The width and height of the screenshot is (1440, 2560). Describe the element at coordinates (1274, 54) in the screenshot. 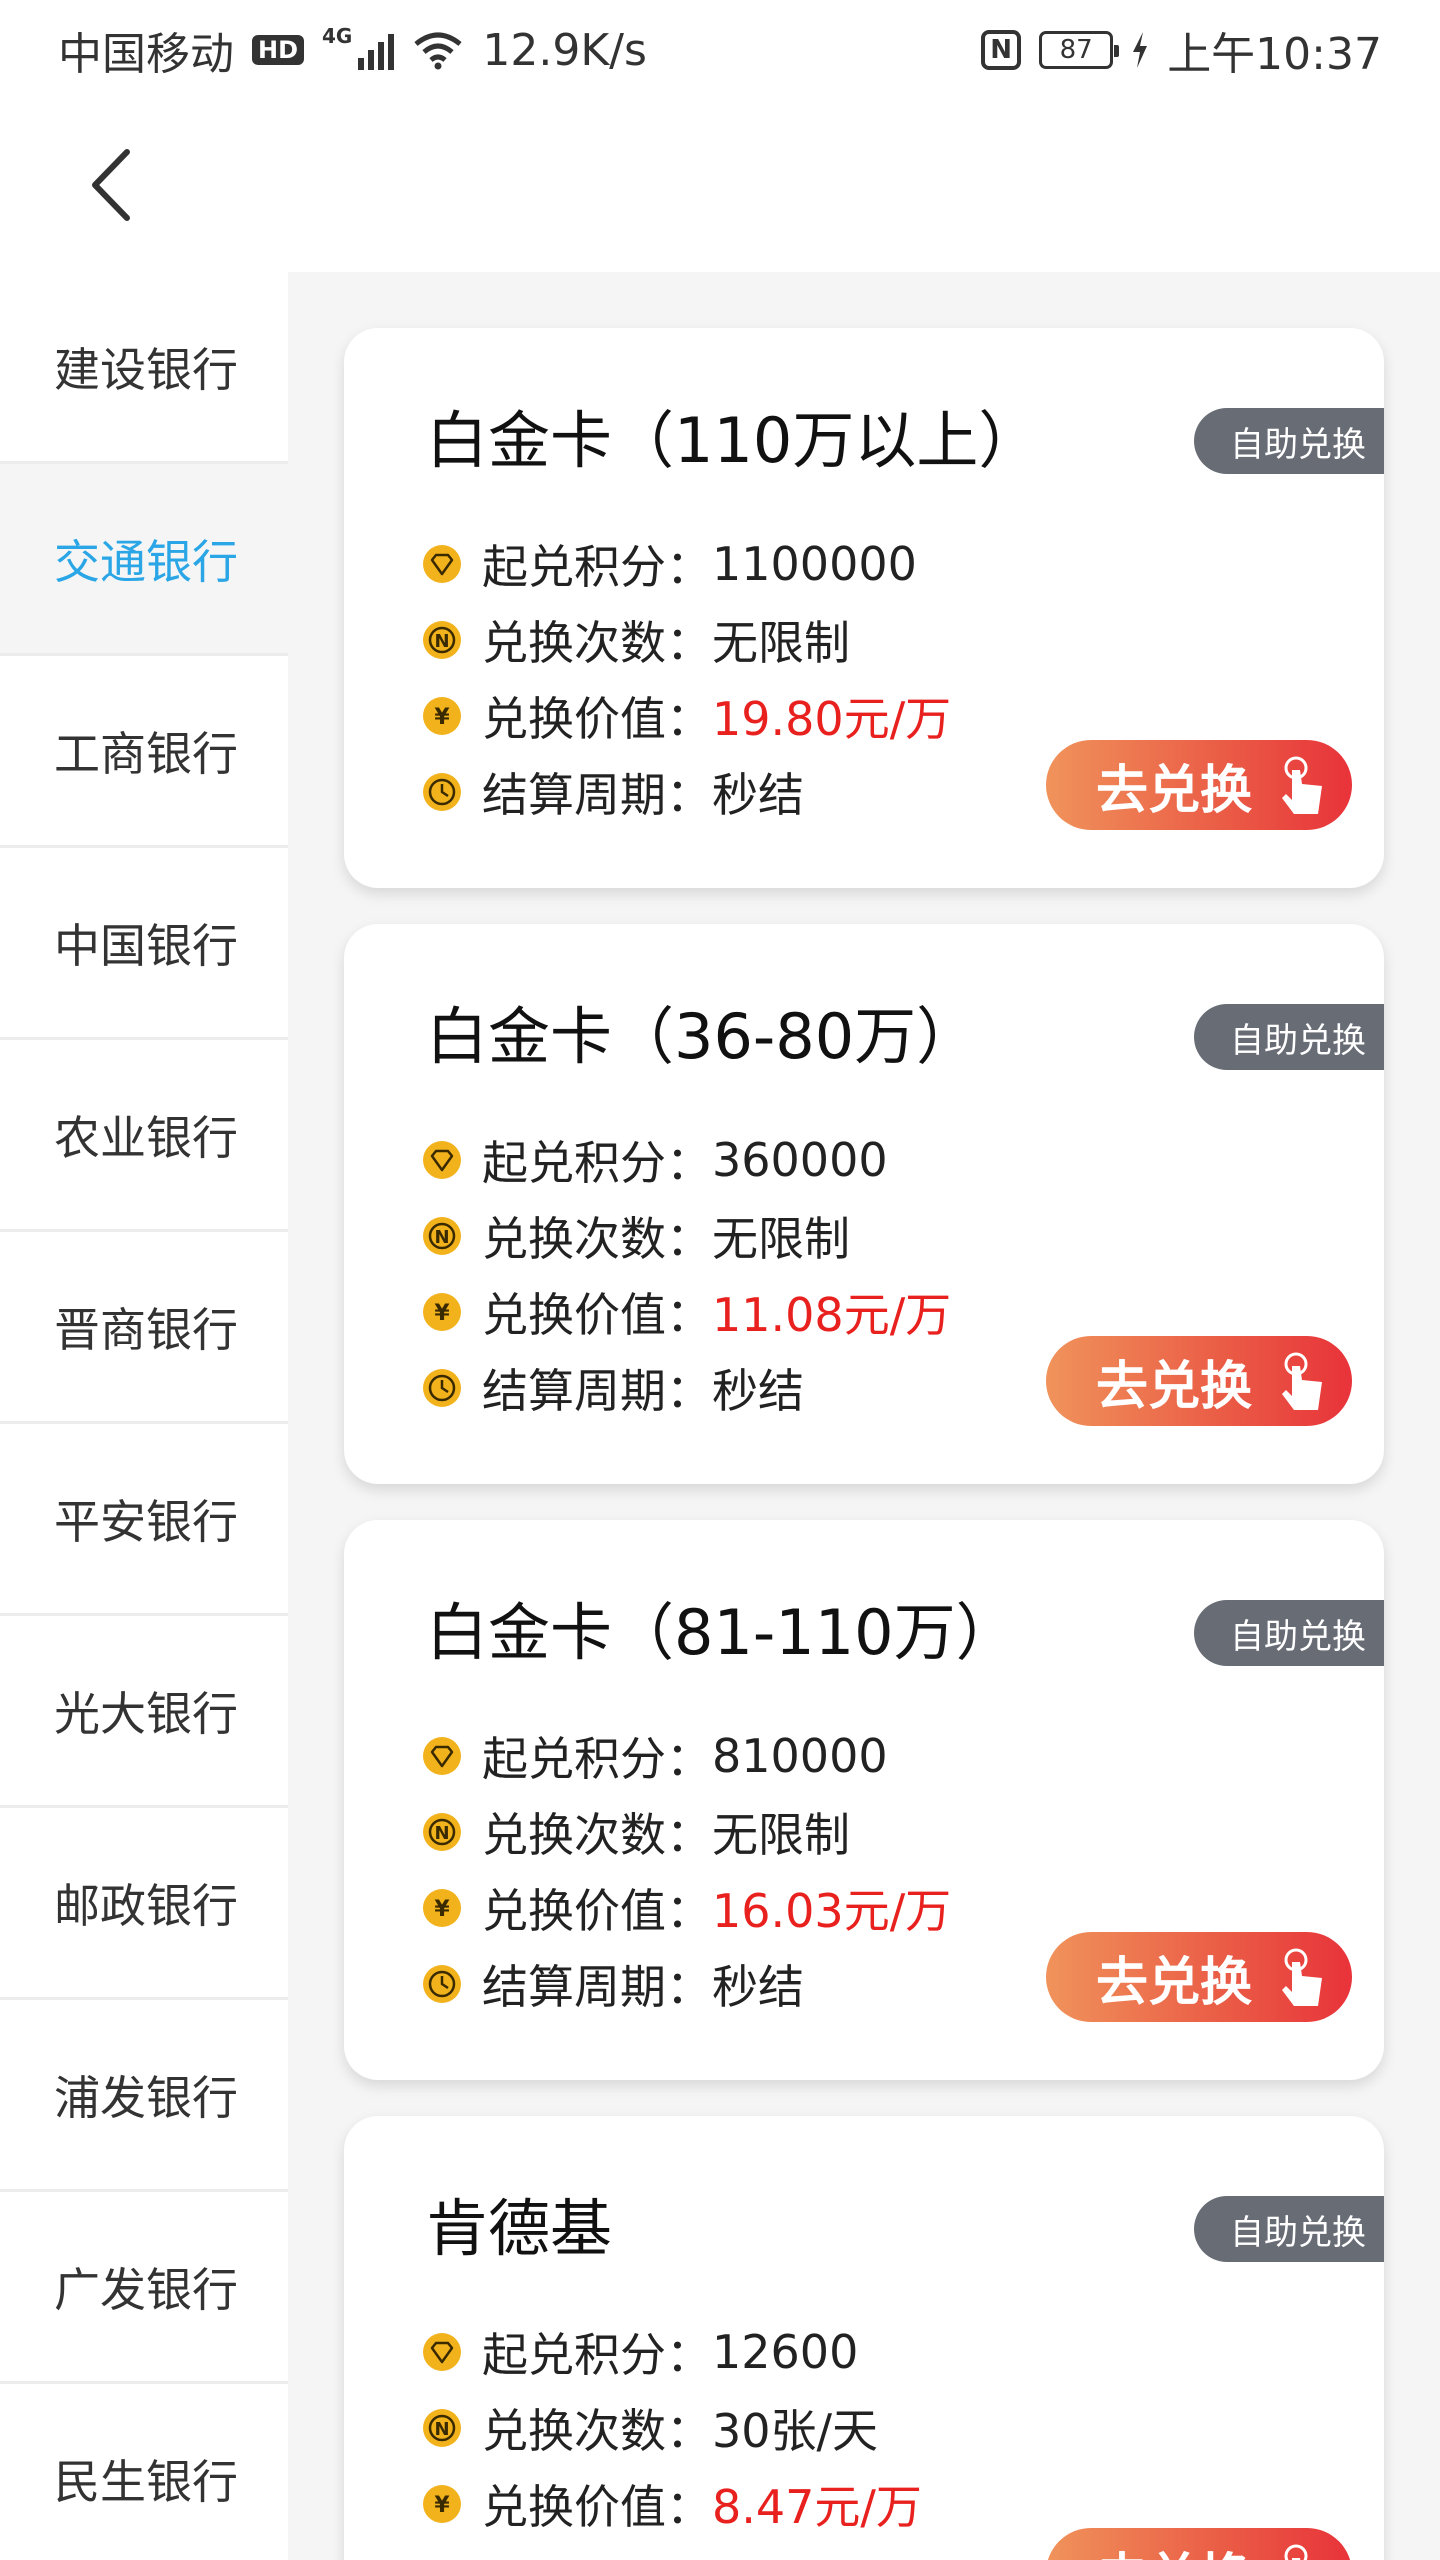

I see `clock-time: 上午10:37` at that location.